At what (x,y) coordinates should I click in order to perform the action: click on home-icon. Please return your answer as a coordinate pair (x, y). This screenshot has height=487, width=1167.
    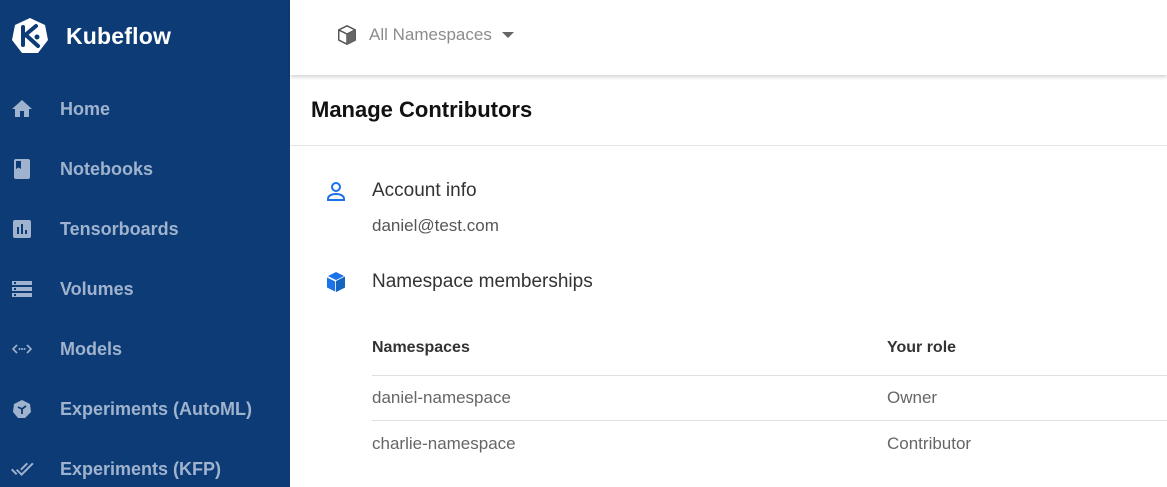
    Looking at the image, I should click on (22, 109).